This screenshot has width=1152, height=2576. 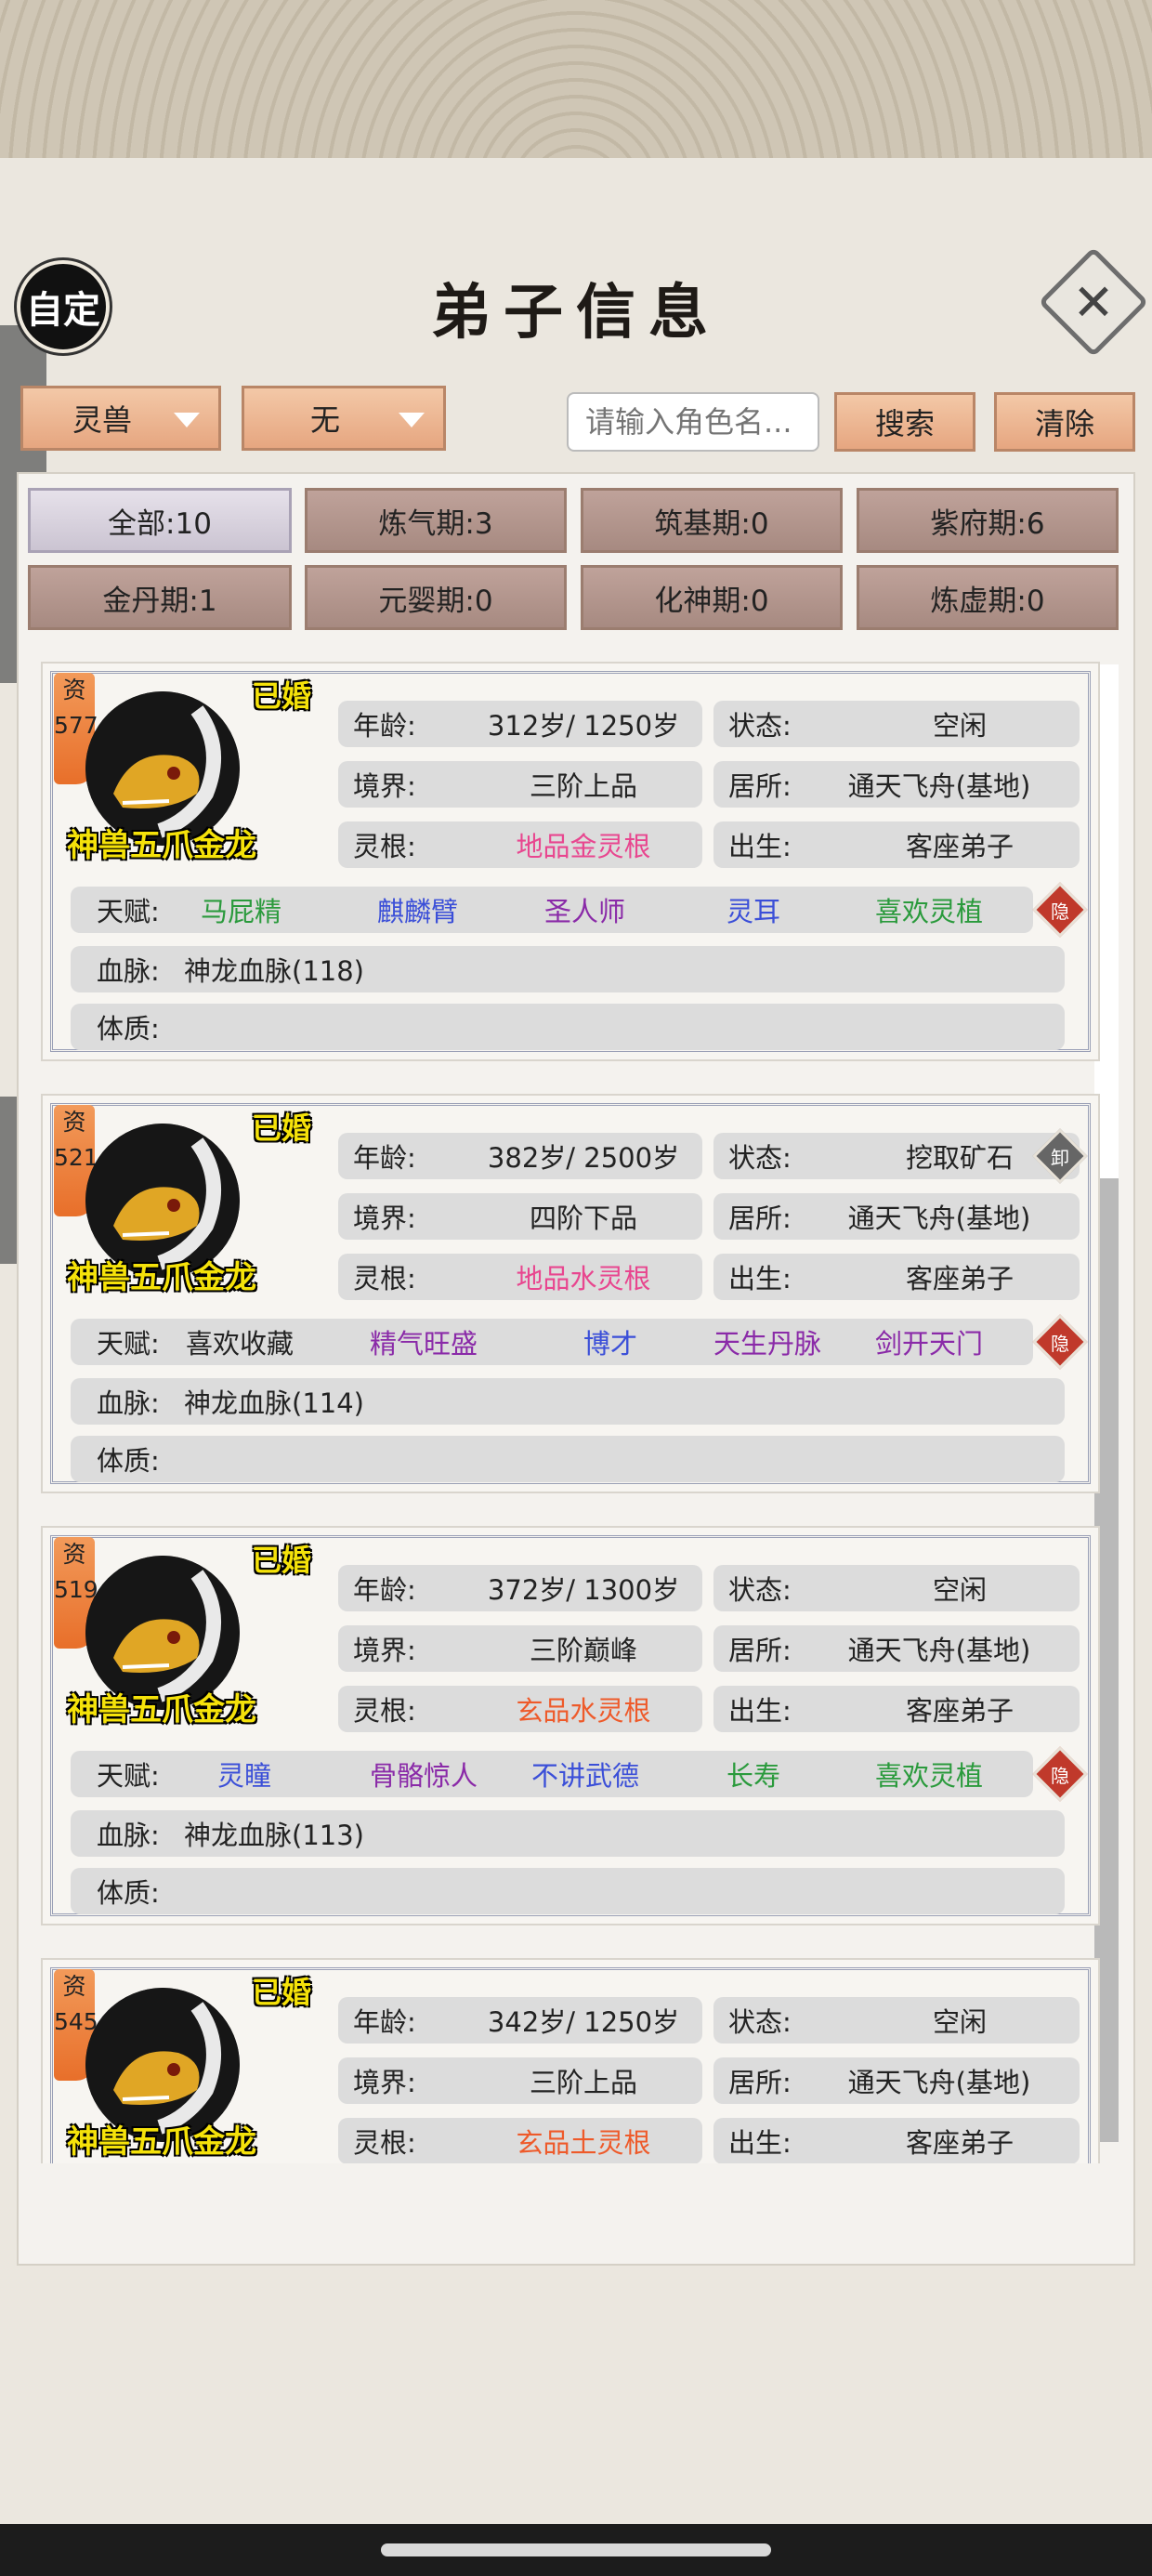 What do you see at coordinates (585, 1776) in the screenshot?
I see `talent-tag: 不讲武德` at bounding box center [585, 1776].